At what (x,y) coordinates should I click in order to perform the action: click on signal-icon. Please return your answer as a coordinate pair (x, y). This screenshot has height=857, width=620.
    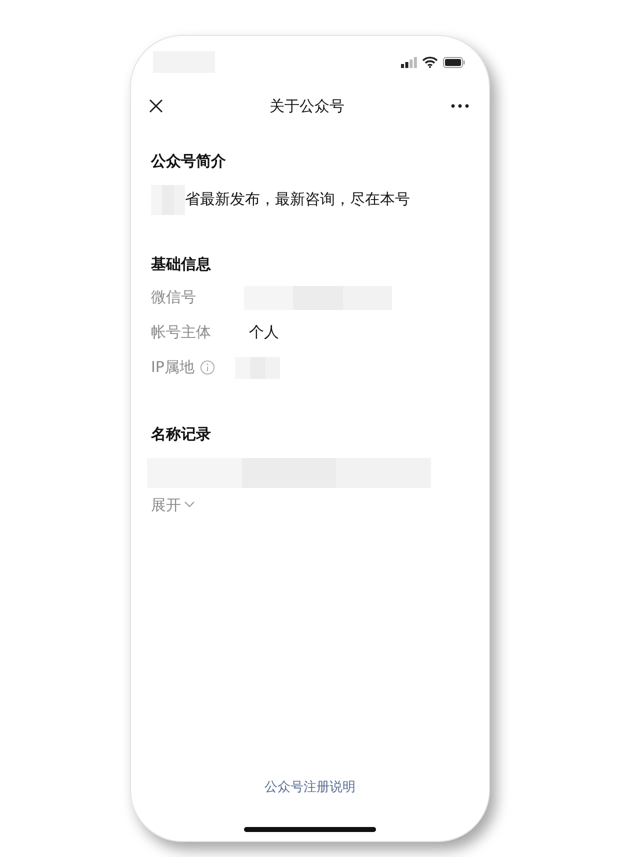
    Looking at the image, I should click on (409, 62).